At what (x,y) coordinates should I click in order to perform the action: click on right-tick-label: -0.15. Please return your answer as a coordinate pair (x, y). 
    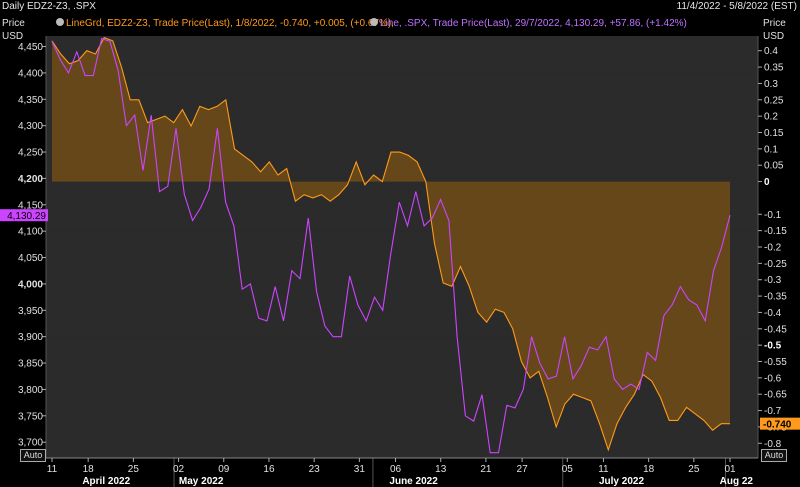
    Looking at the image, I should click on (775, 231).